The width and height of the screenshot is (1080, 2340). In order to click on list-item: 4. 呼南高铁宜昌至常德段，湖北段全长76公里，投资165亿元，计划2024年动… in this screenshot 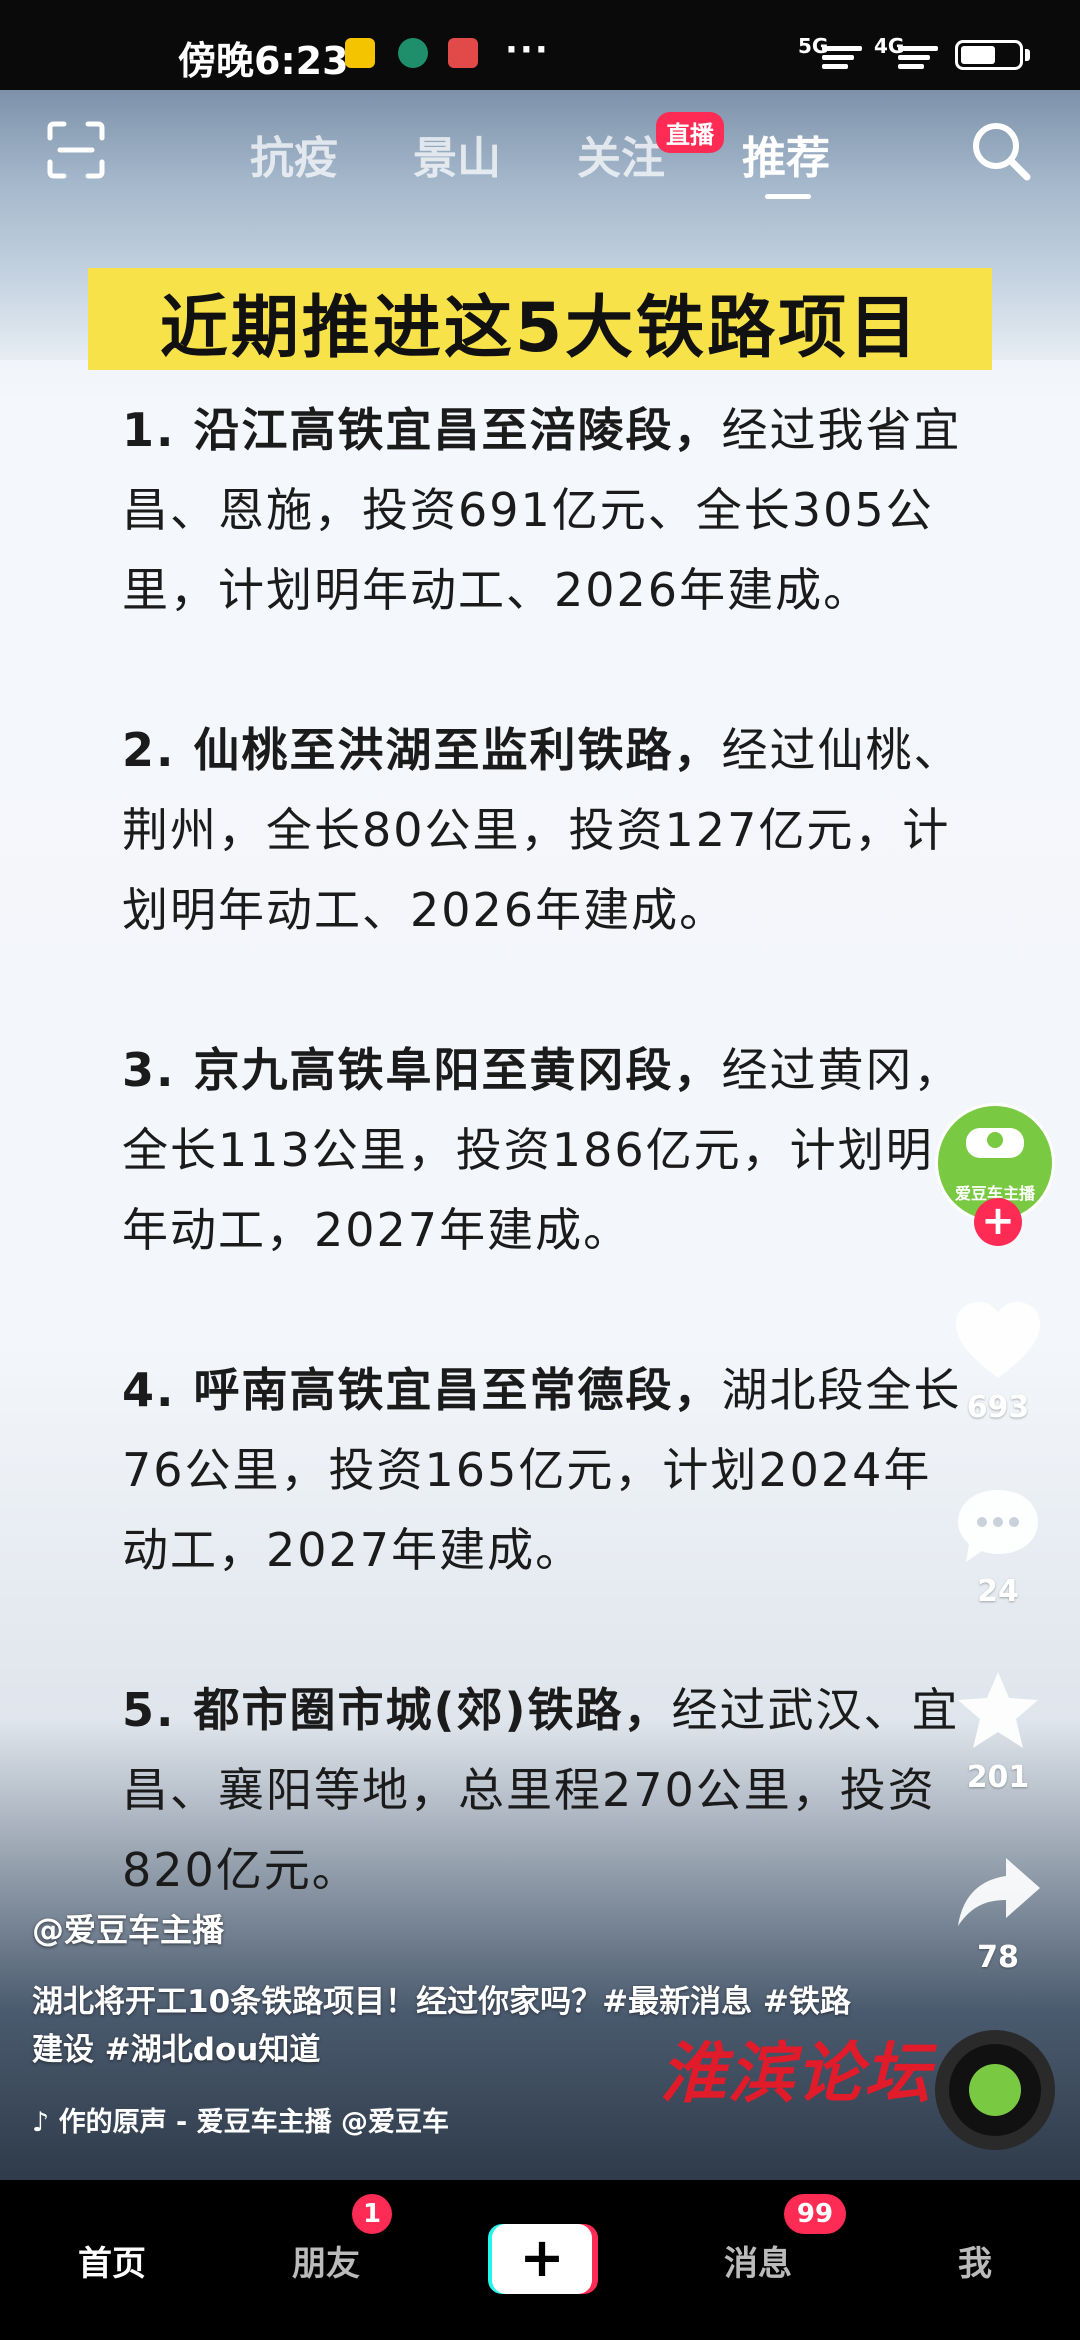, I will do `click(542, 1470)`.